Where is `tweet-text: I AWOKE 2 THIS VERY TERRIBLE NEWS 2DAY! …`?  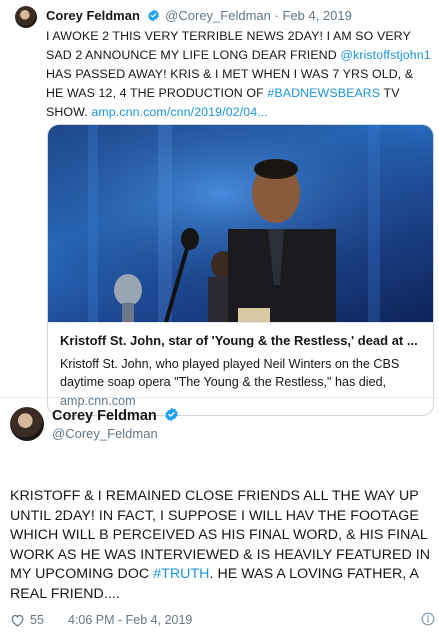 tweet-text: I AWOKE 2 THIS VERY TERRIBLE NEWS 2DAY! … is located at coordinates (239, 74).